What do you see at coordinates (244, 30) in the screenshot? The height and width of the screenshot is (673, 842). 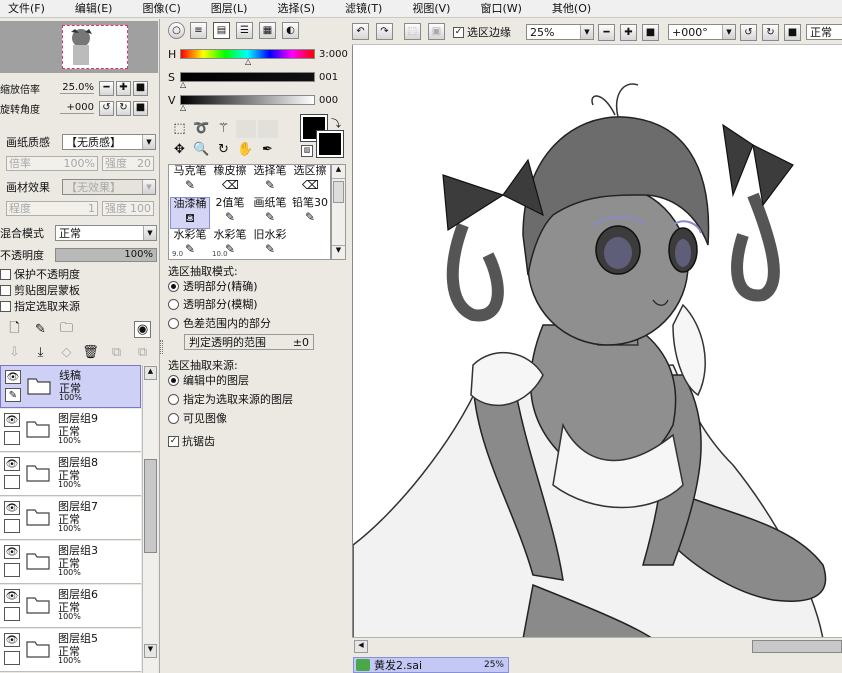 I see `color-mix-button: ☰` at bounding box center [244, 30].